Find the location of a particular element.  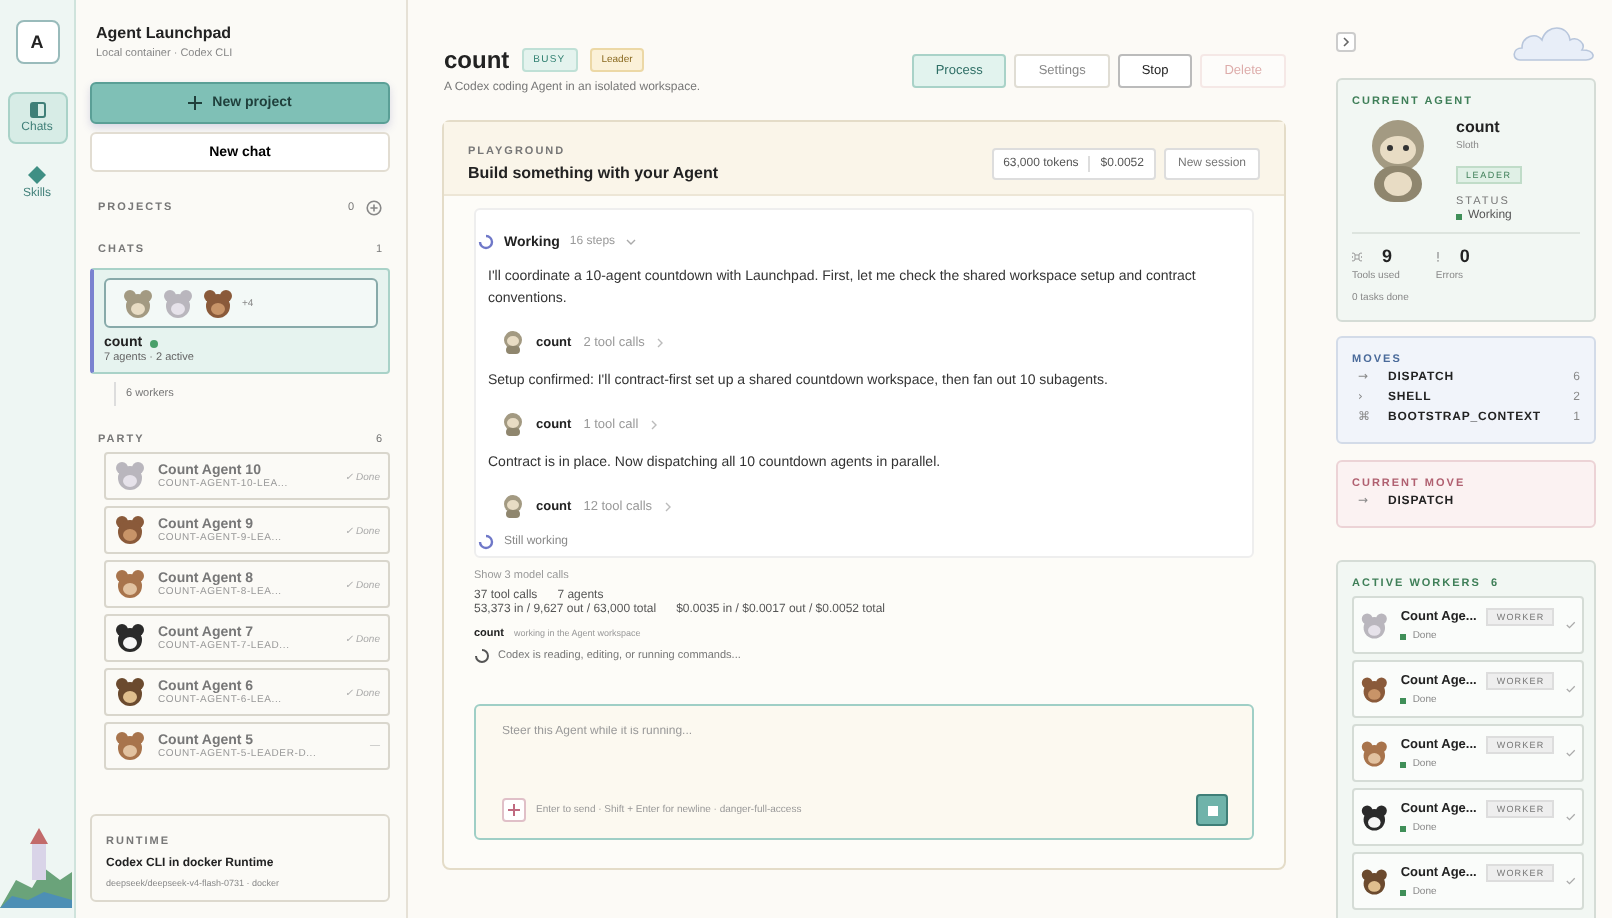

agent-title: count is located at coordinates (477, 60).